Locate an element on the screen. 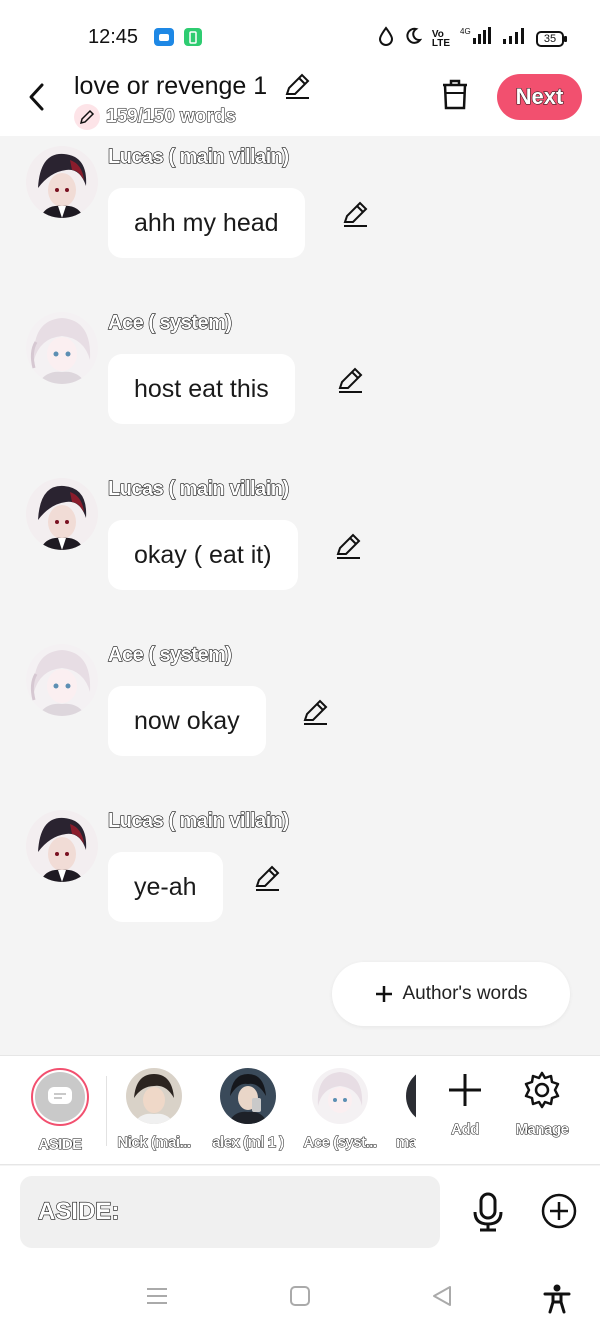  message-input: ASIDE: is located at coordinates (230, 1212).